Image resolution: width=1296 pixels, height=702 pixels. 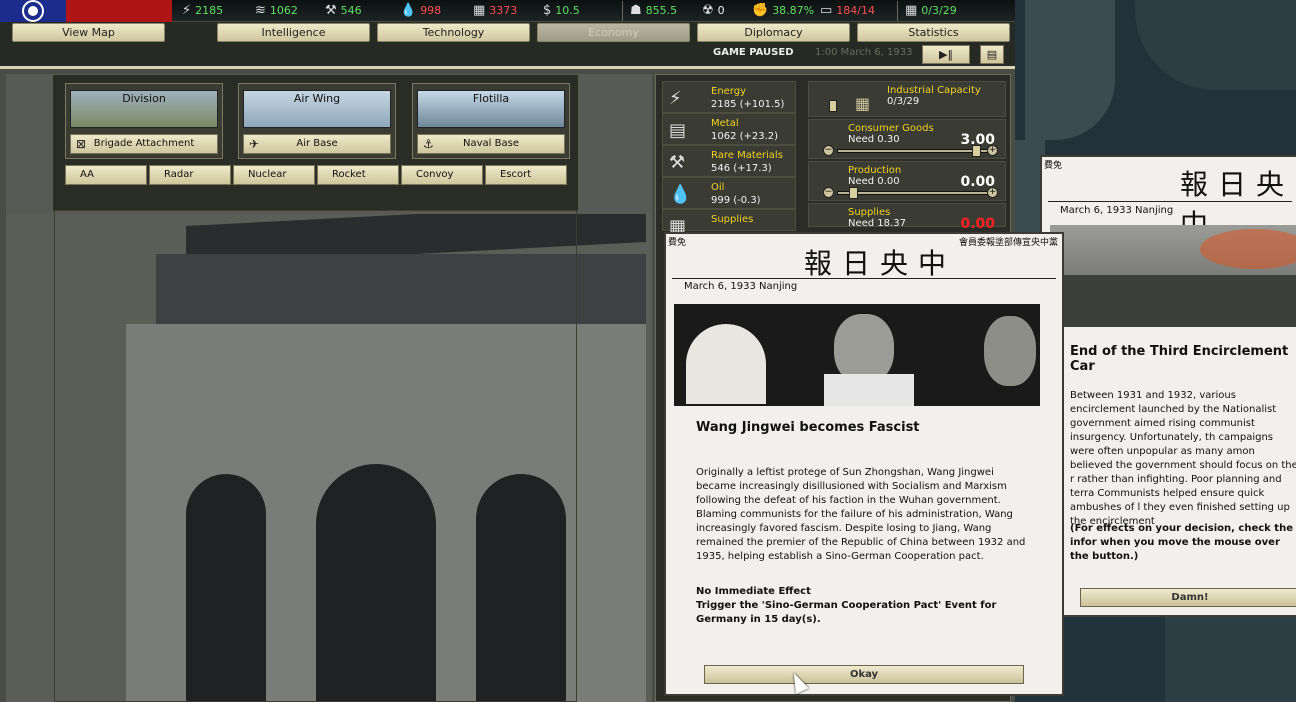 What do you see at coordinates (442, 175) in the screenshot?
I see `brigade-convoy-button: Convoy` at bounding box center [442, 175].